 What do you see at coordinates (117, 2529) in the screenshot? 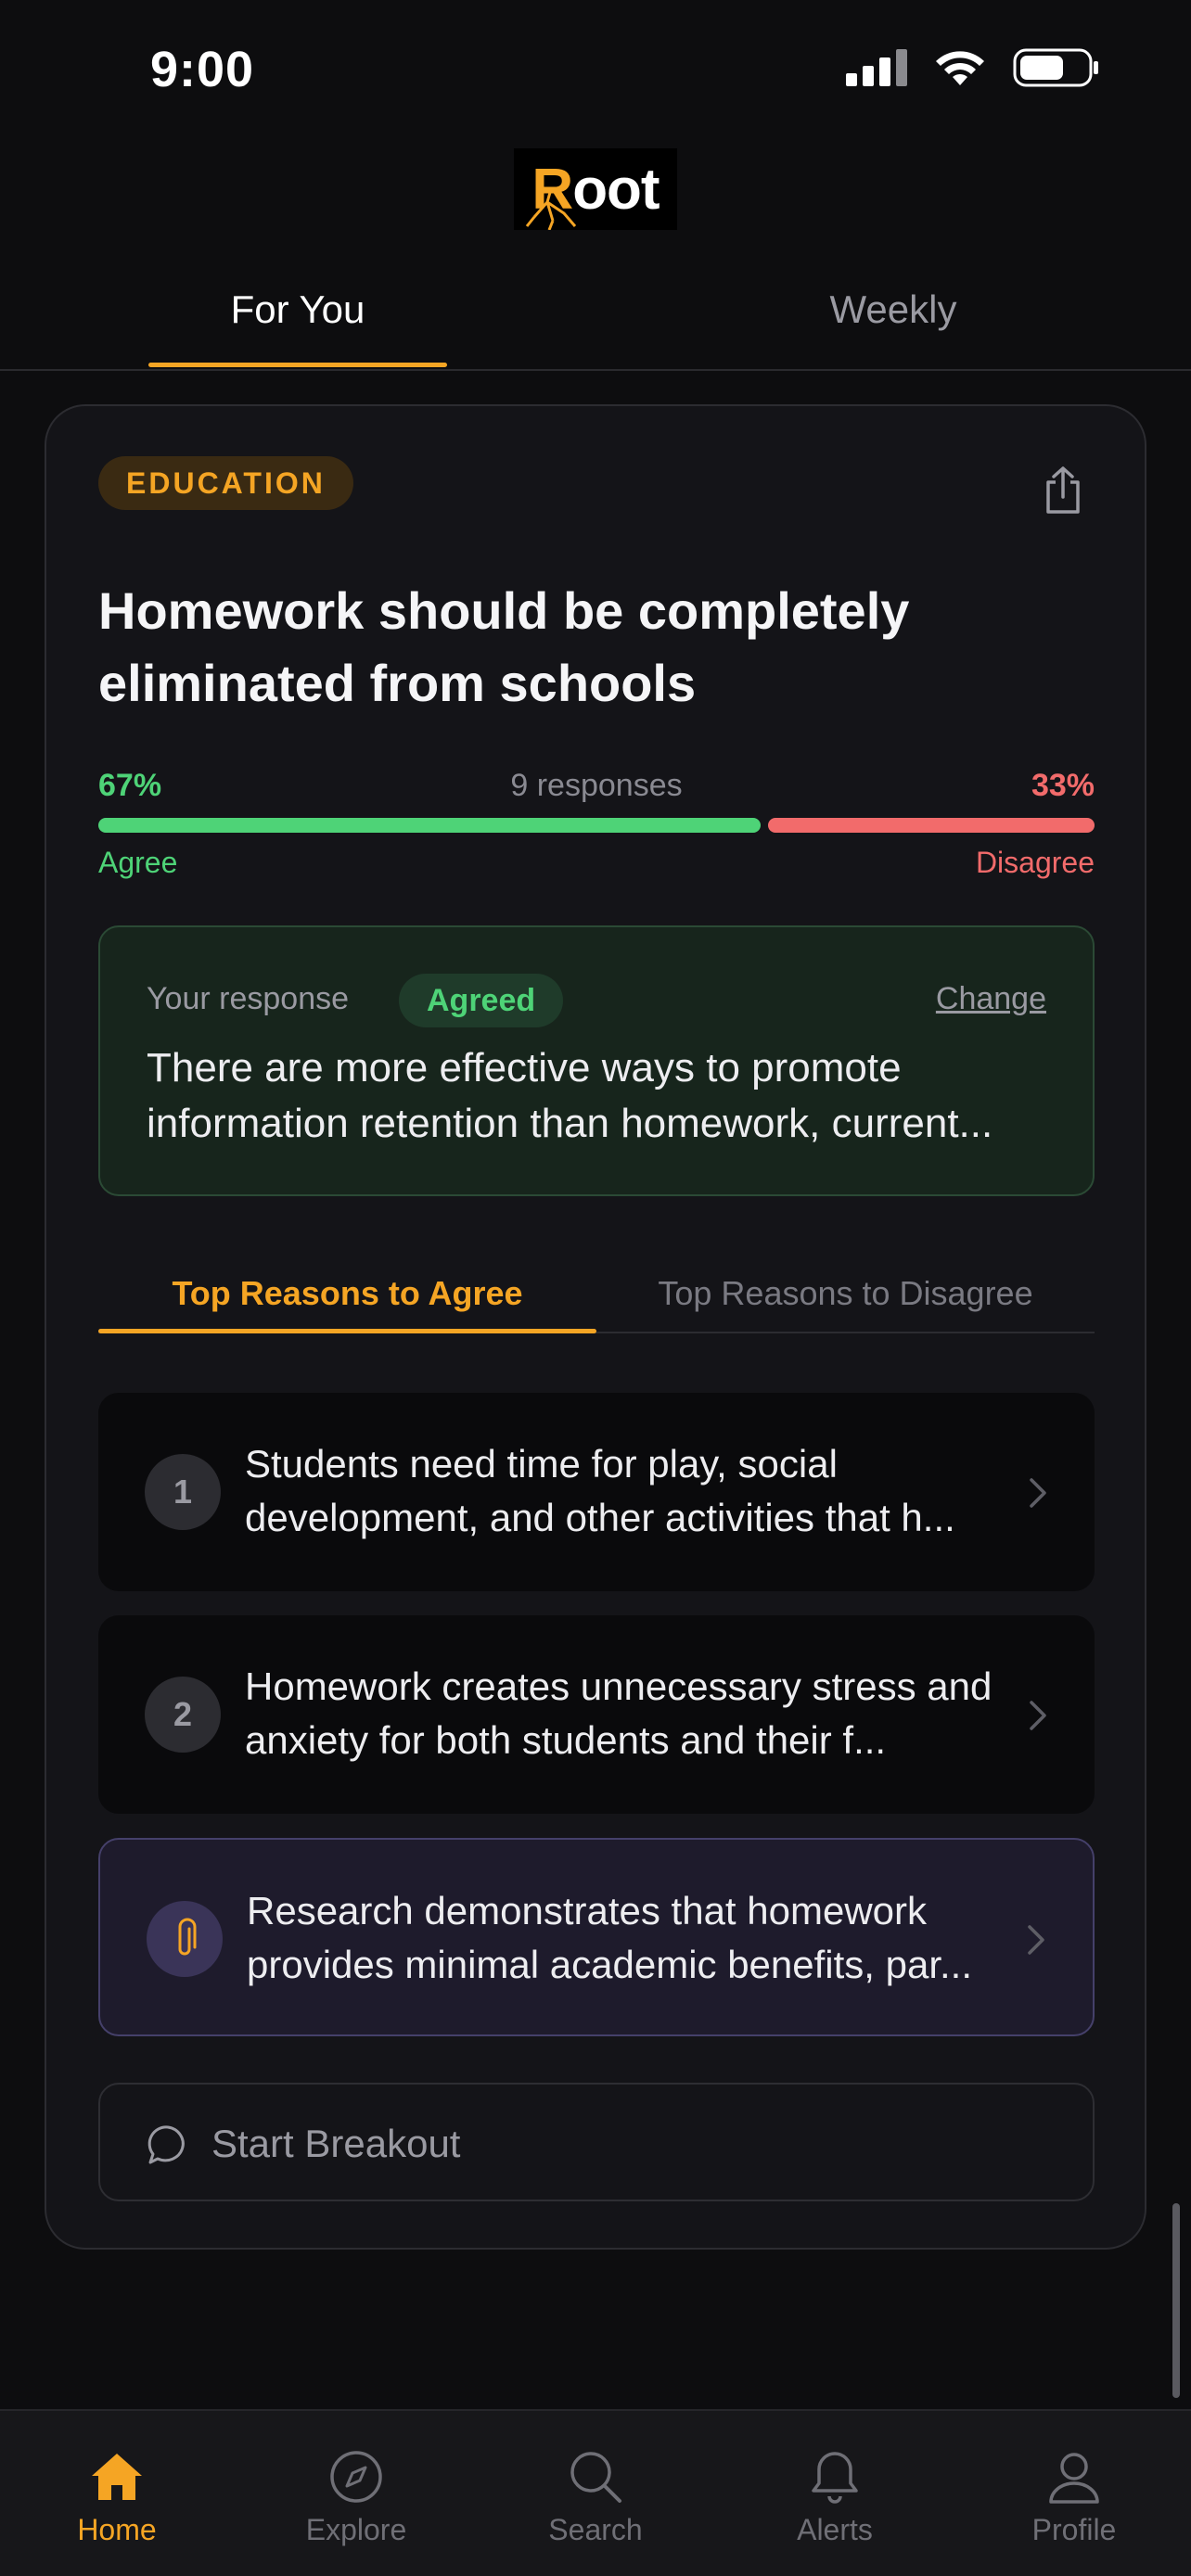
I see `nav-label: Home` at bounding box center [117, 2529].